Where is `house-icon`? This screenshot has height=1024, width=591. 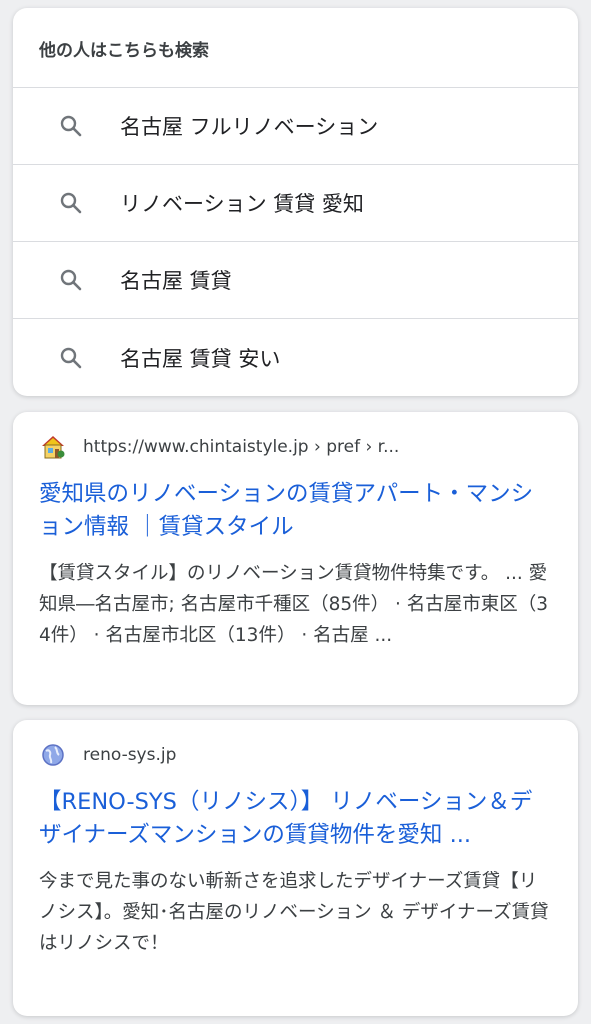 house-icon is located at coordinates (53, 447).